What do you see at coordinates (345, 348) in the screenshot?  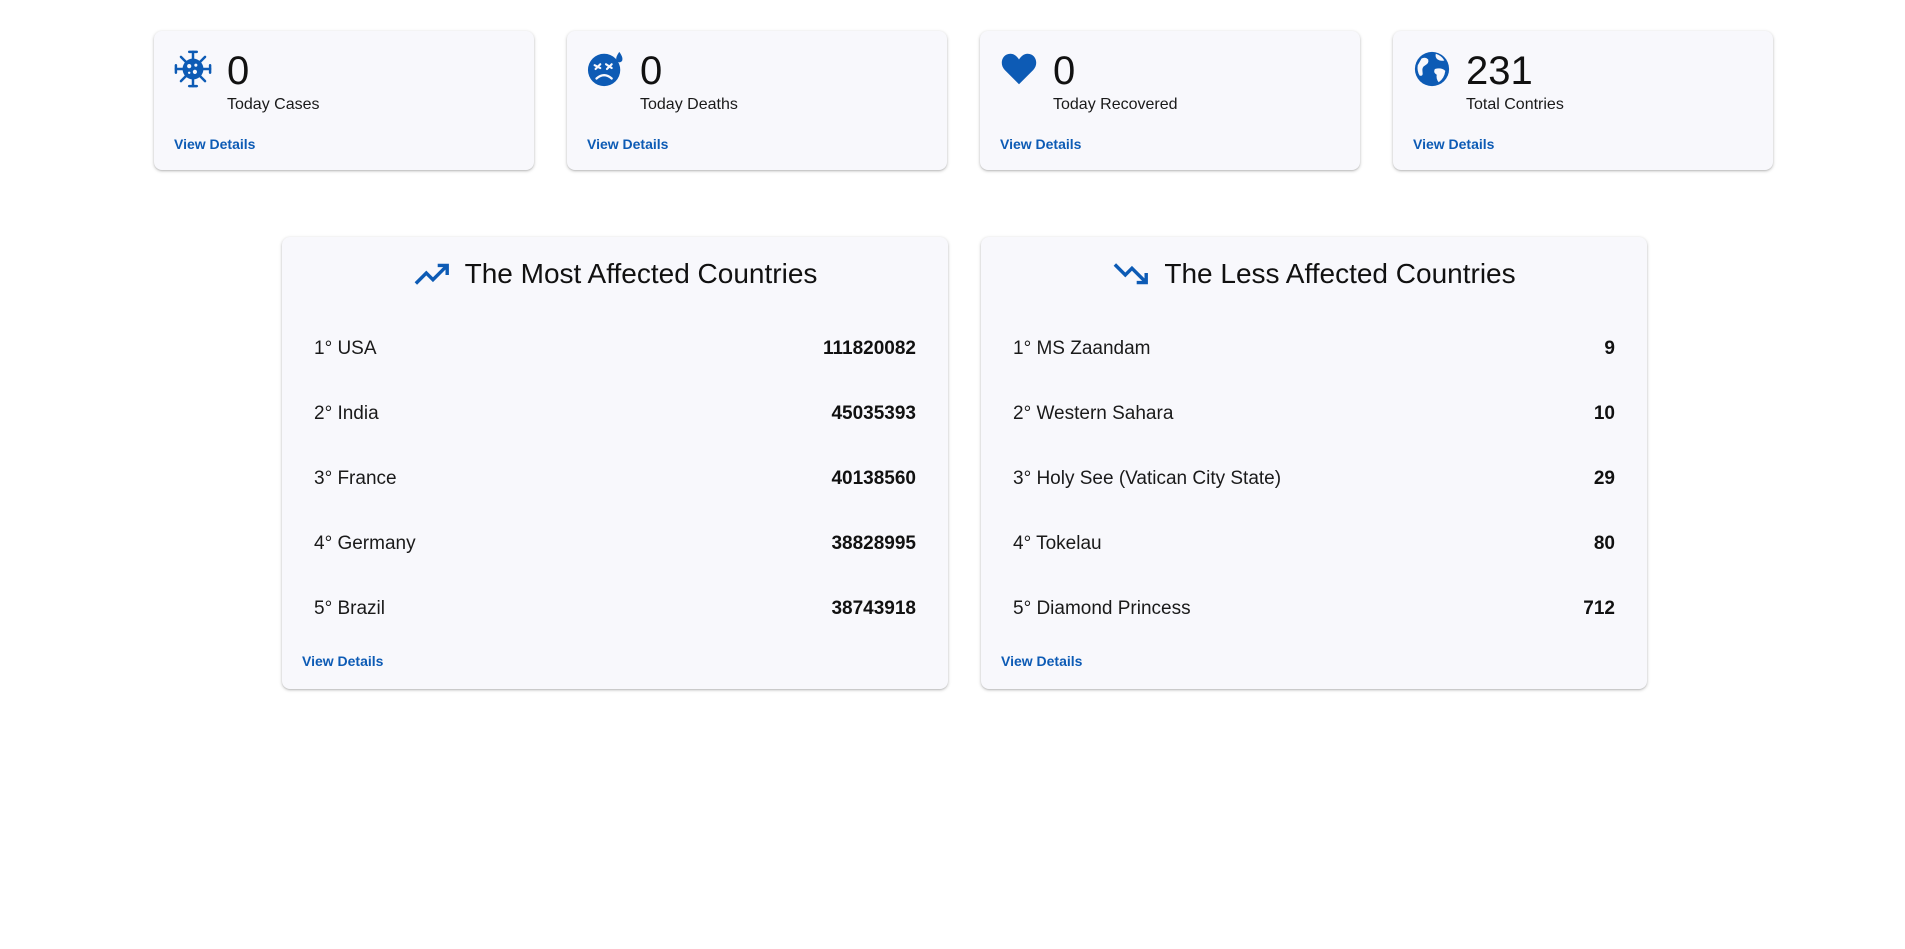 I see `country-name: 1° USA` at bounding box center [345, 348].